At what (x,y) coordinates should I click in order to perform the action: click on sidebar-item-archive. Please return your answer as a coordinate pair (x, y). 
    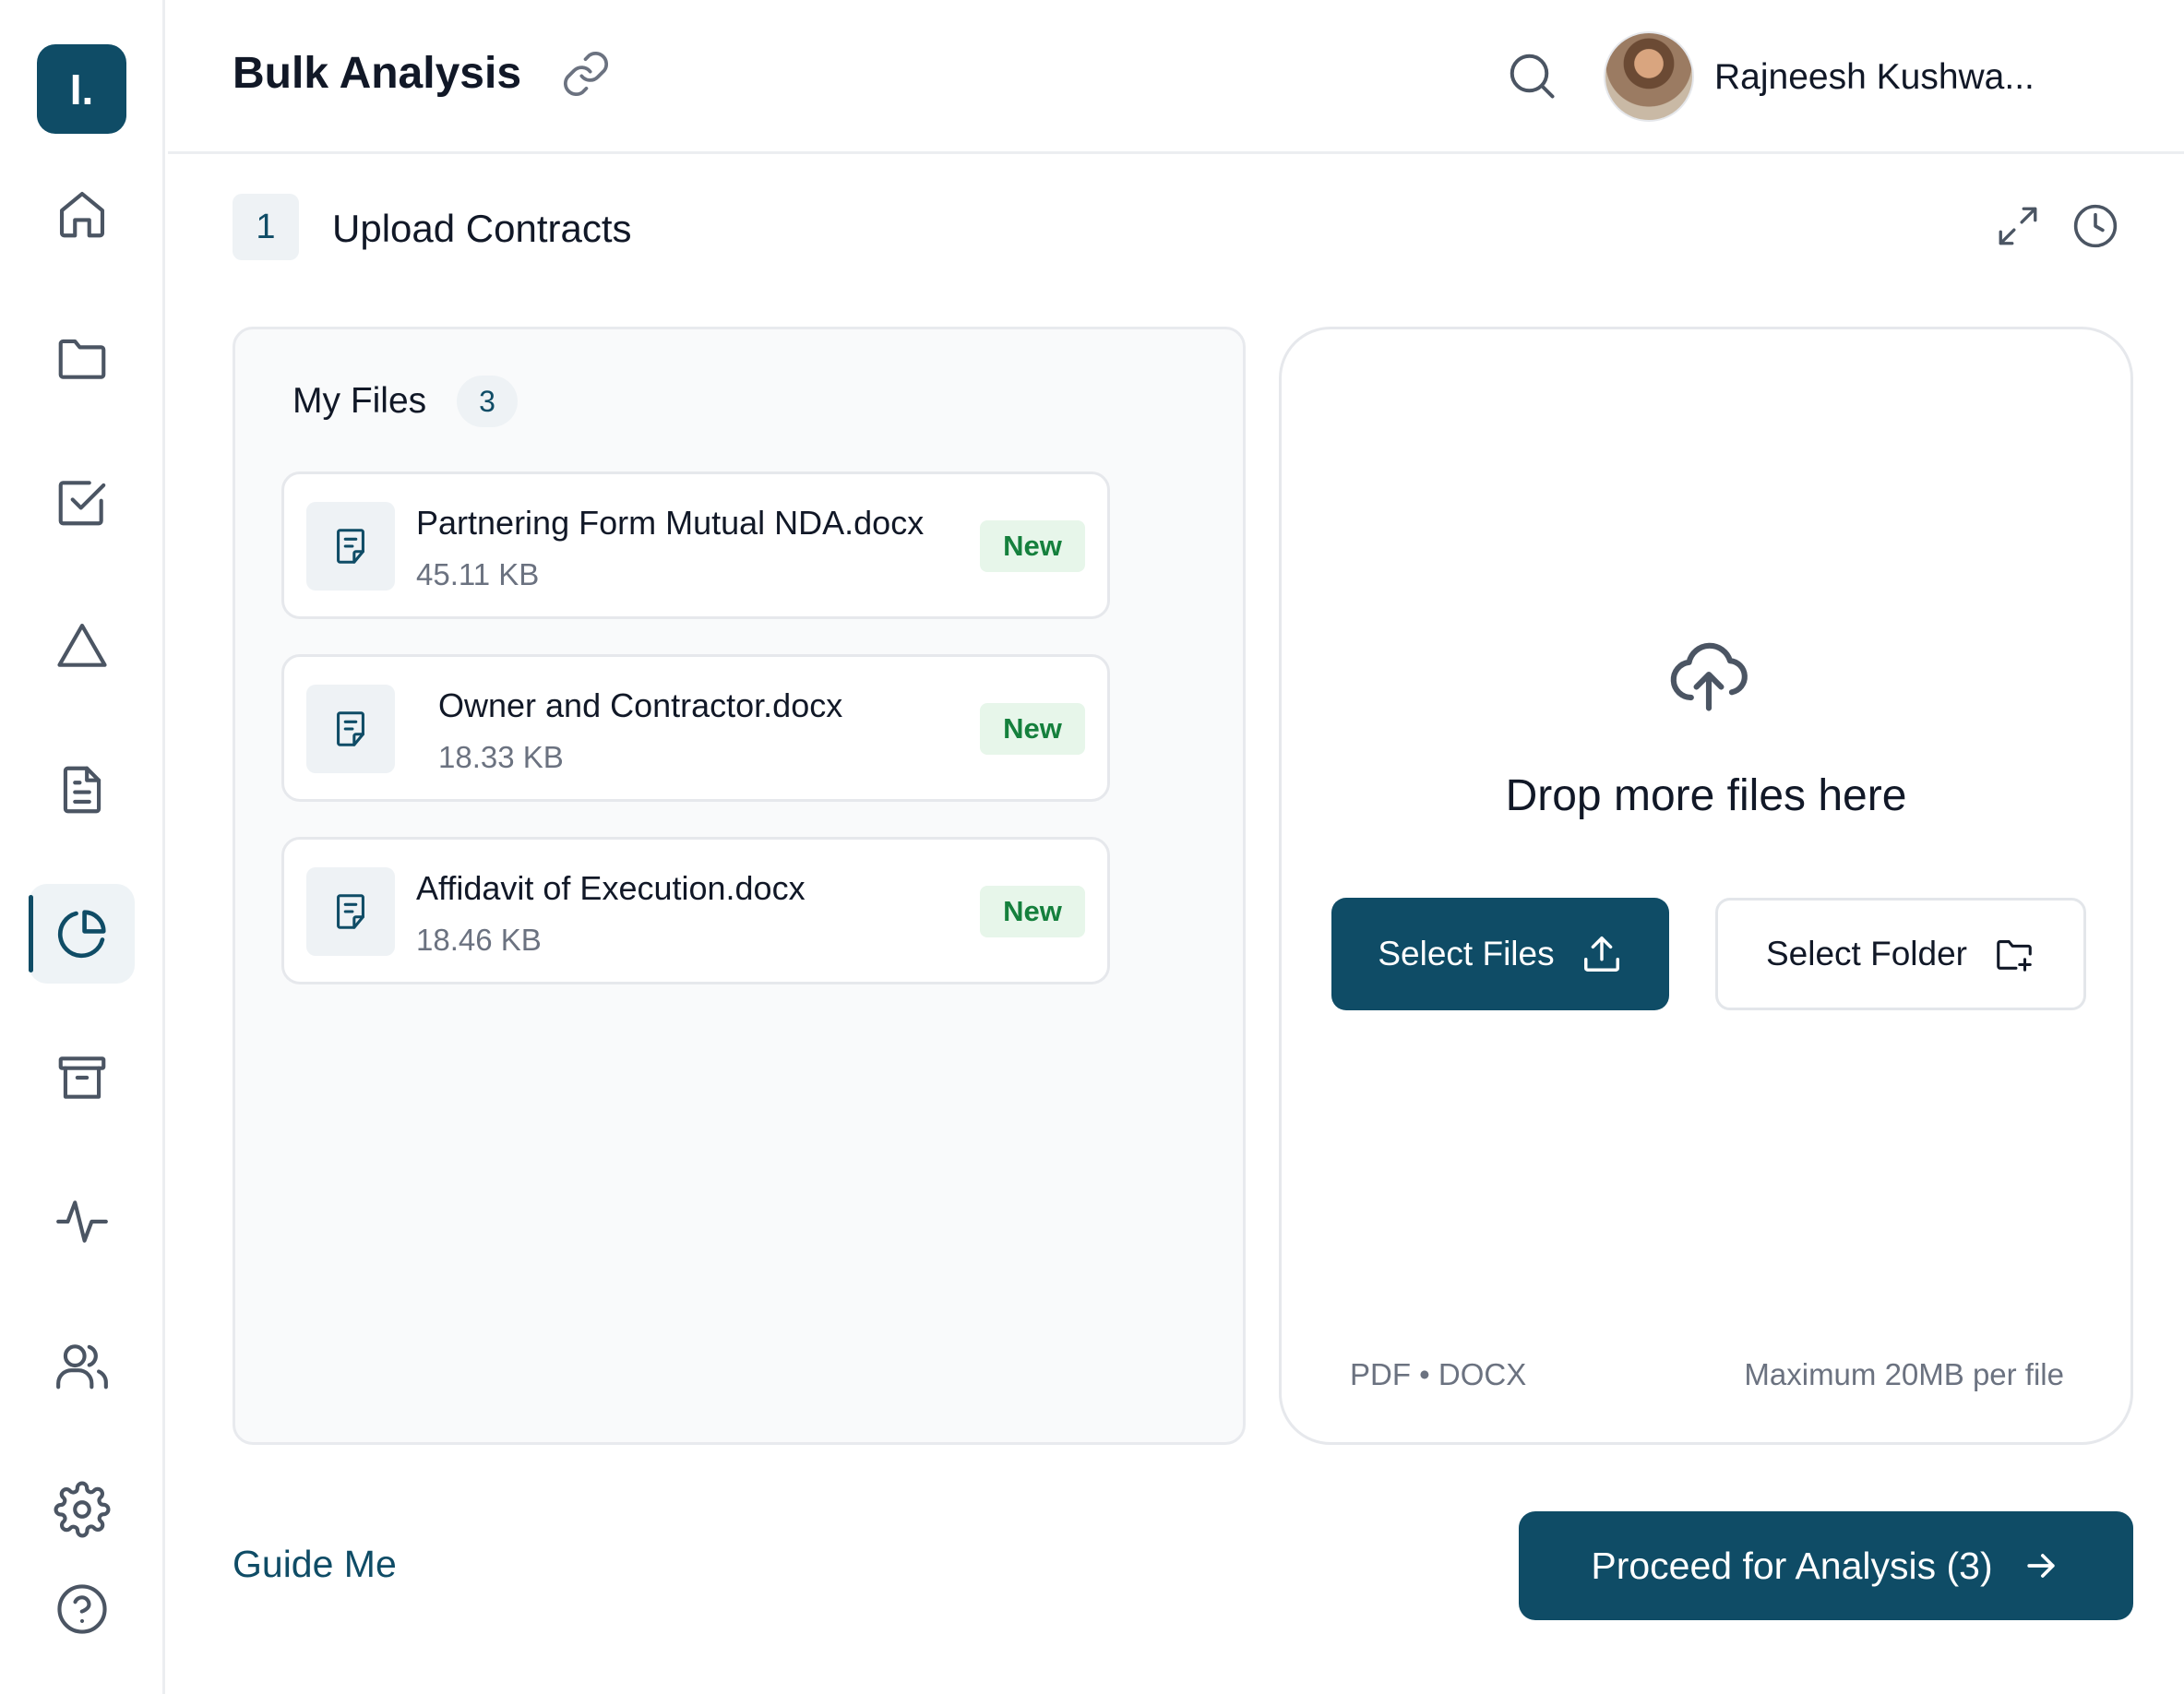
    Looking at the image, I should click on (82, 1077).